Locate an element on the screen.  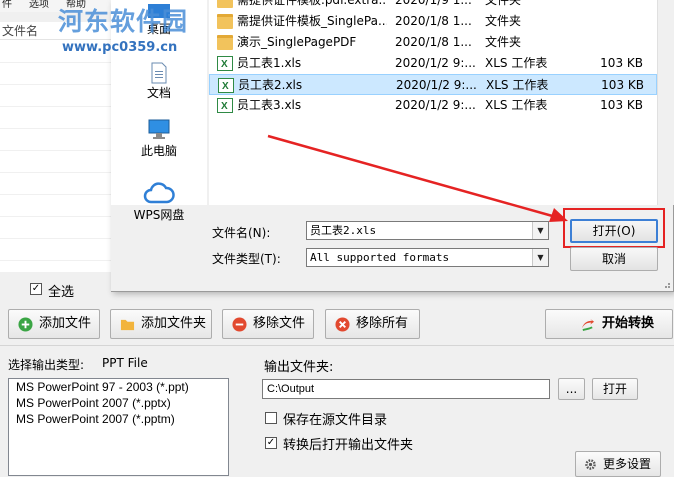
menu-item-help: 帮助 is located at coordinates (76, 5).